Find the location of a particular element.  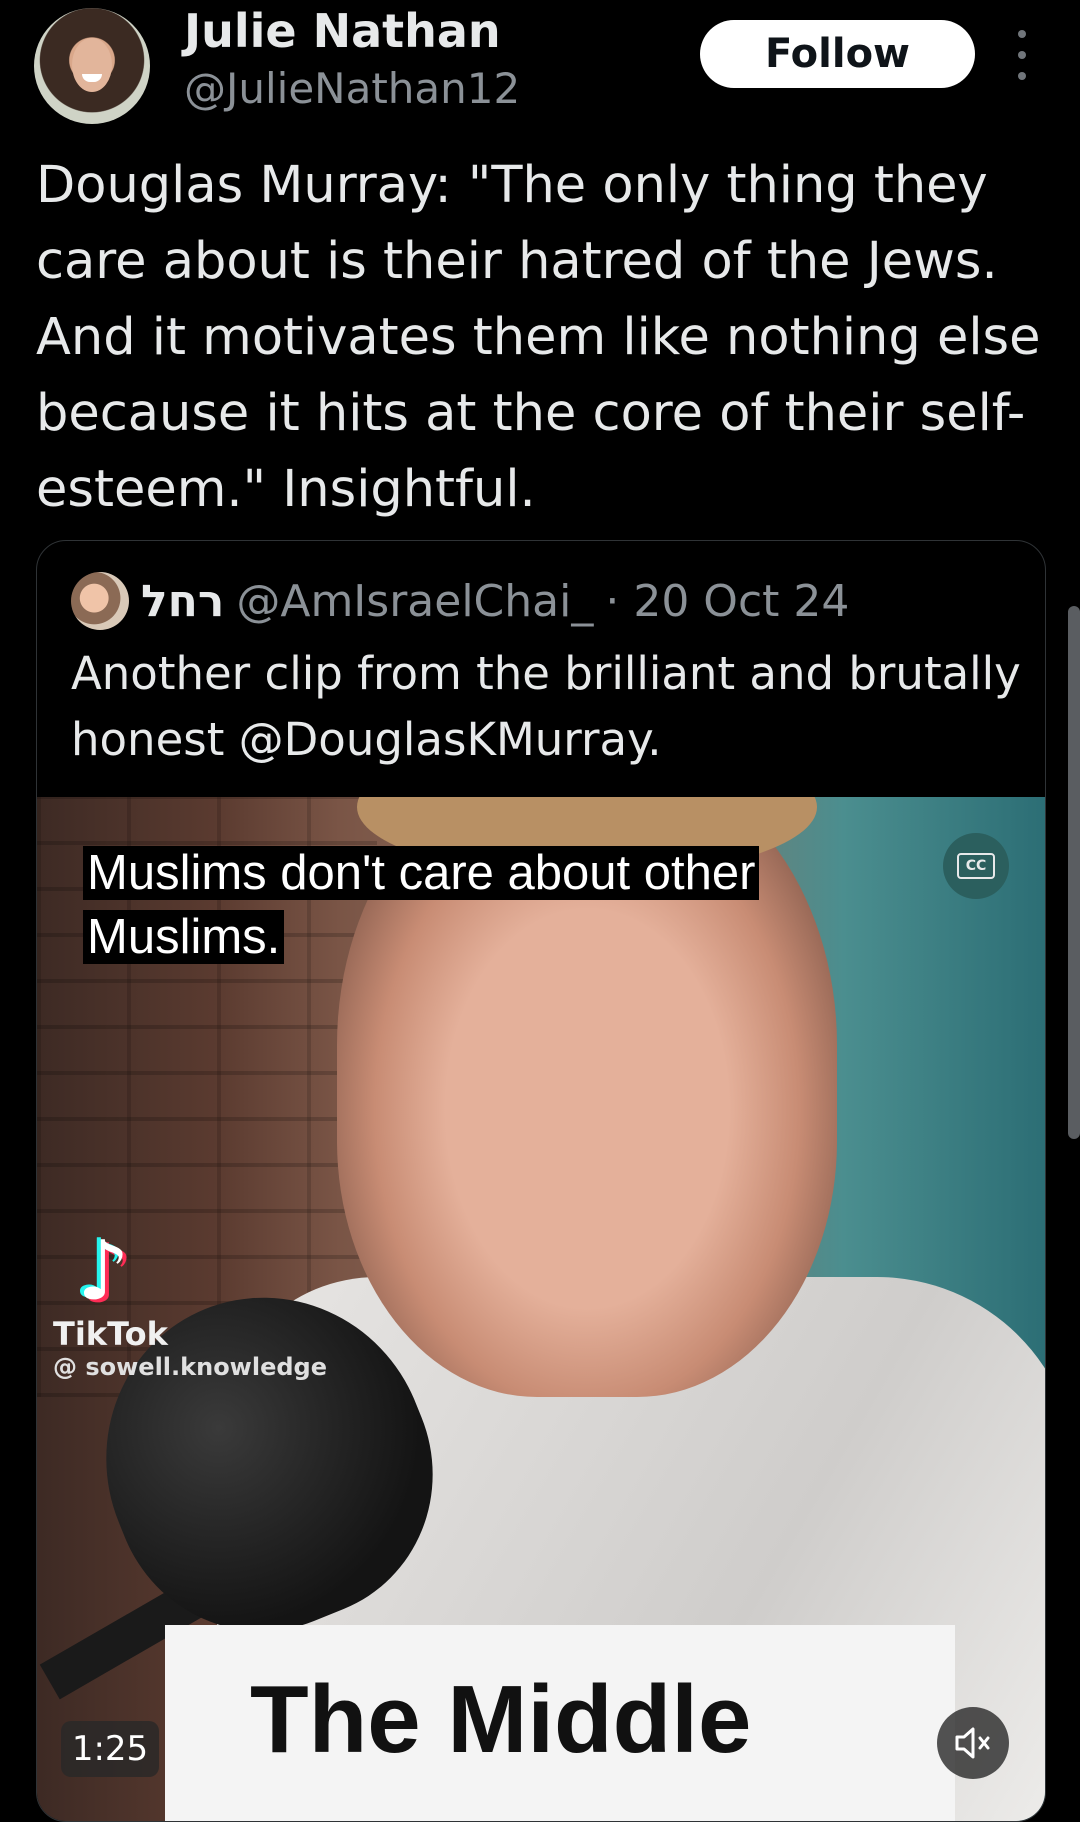

author-avatar is located at coordinates (92, 66).